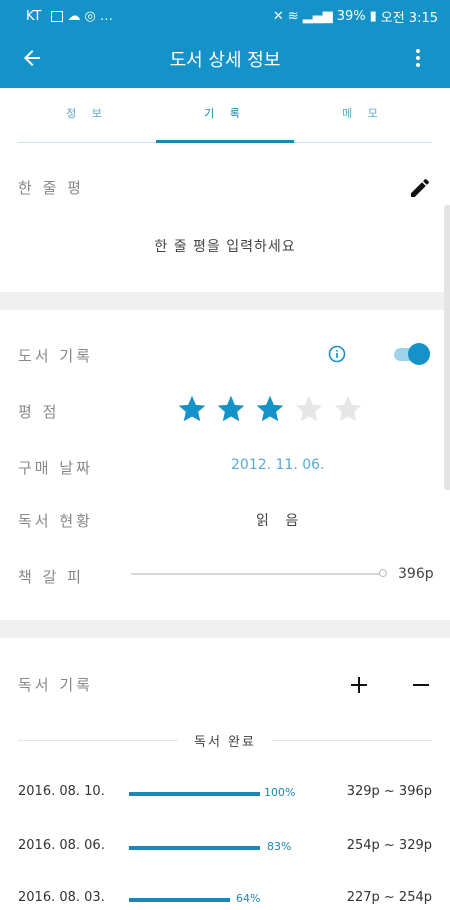 The width and height of the screenshot is (450, 910). Describe the element at coordinates (259, 573) in the screenshot. I see `bookmark-slider` at that location.